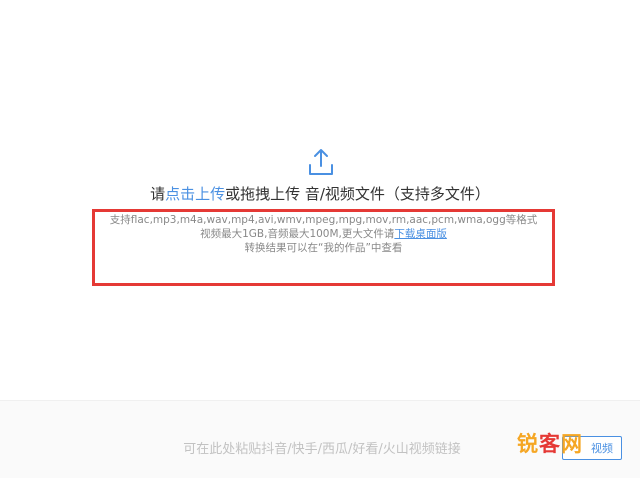 Image resolution: width=640 pixels, height=478 pixels. What do you see at coordinates (357, 194) in the screenshot?
I see `upload-prompt-suffix: 或拖拽上传 音/视频文件（支持多文件）` at bounding box center [357, 194].